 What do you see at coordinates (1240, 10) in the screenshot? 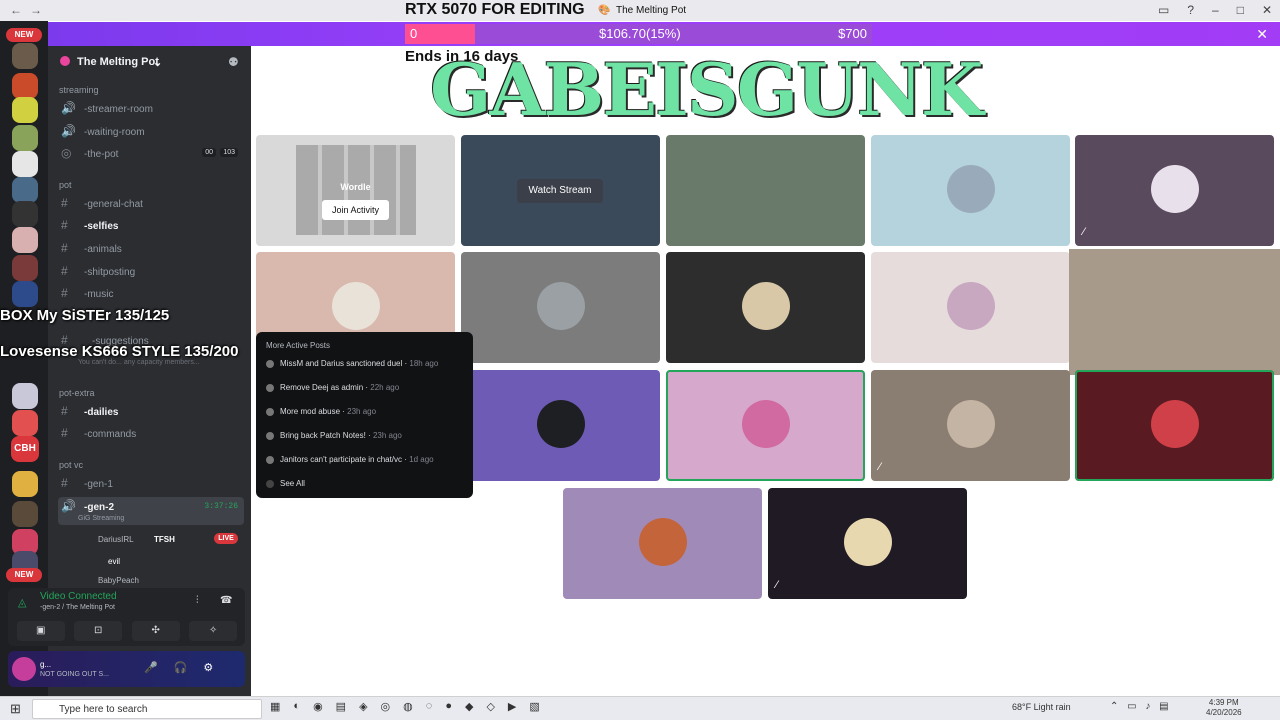
I see `restore-icon: □` at bounding box center [1240, 10].